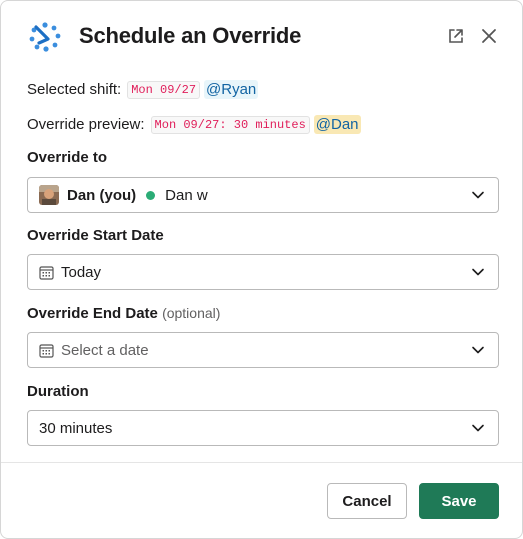 The width and height of the screenshot is (523, 539). What do you see at coordinates (58, 391) in the screenshot?
I see `duration-label: Duration` at bounding box center [58, 391].